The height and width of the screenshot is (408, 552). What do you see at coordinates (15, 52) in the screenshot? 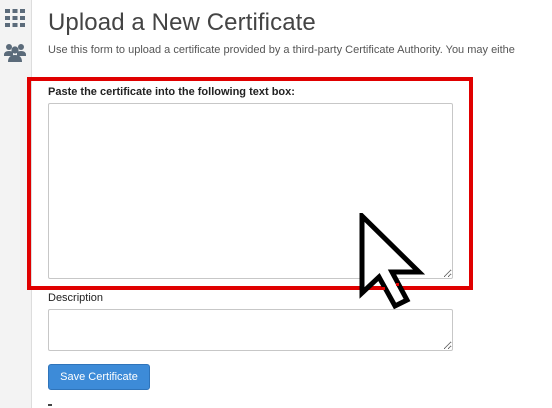
I see `users-icon` at bounding box center [15, 52].